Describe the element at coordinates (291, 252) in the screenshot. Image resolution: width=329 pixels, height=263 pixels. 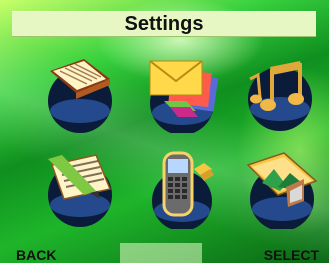
I see `select-softkey: SELECT` at that location.